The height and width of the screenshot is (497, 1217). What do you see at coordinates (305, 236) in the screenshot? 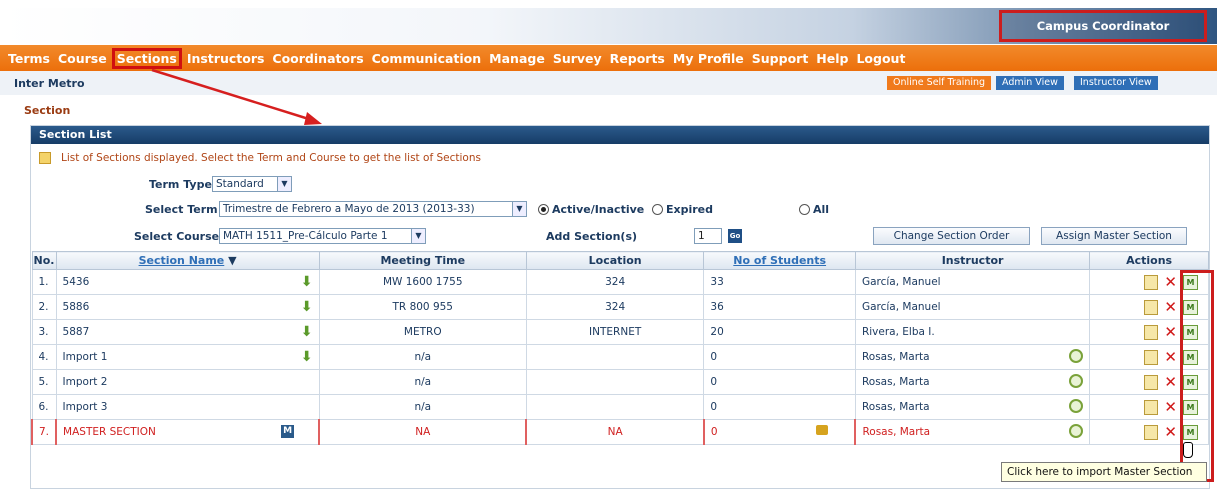
I see `select-course-value: MATH 1511_Pre-Cálculo Parte 1` at bounding box center [305, 236].